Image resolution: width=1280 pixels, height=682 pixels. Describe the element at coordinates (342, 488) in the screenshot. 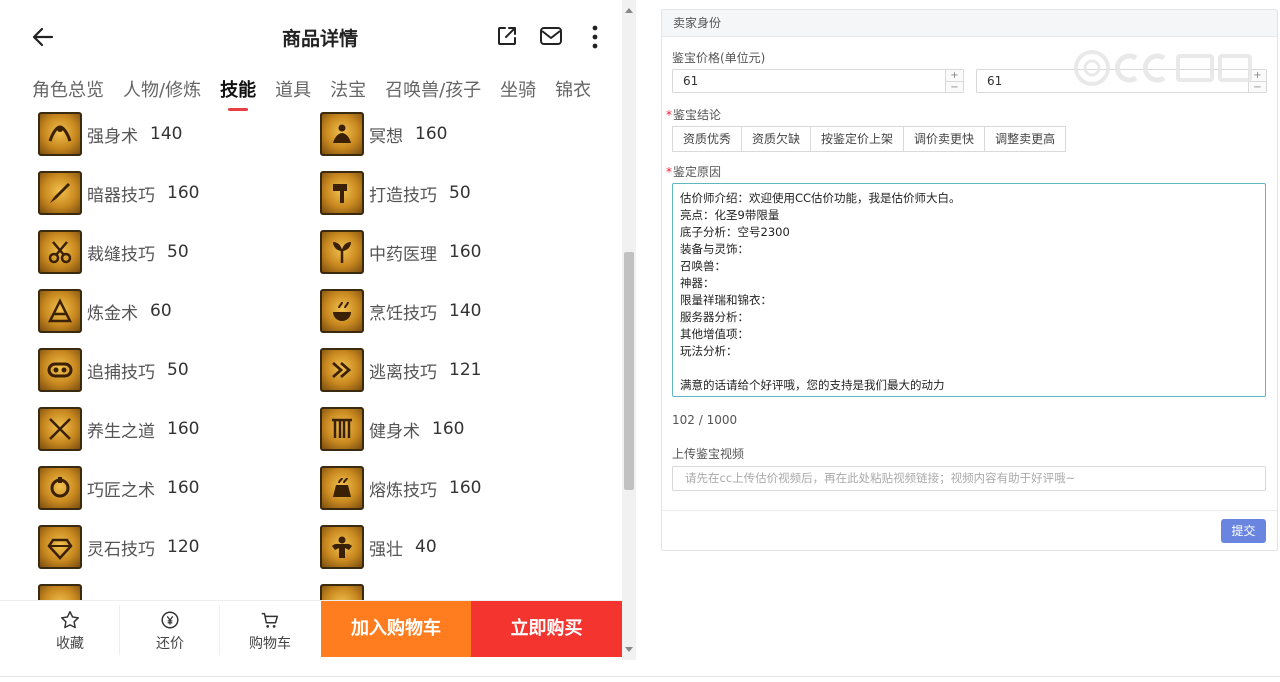

I see `smelting-icon` at that location.